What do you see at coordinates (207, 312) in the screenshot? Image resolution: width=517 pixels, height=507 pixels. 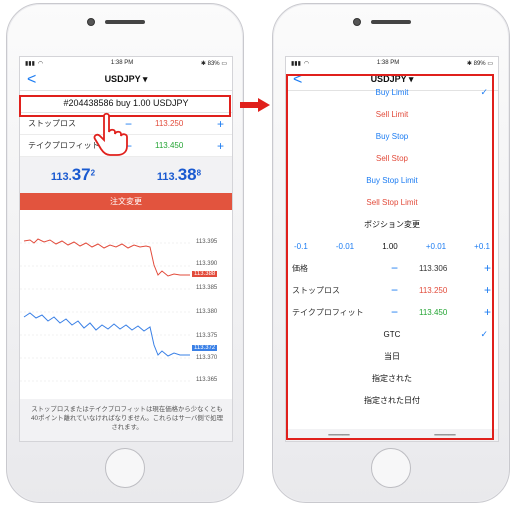 I see `chart-label: 113.380` at bounding box center [207, 312].